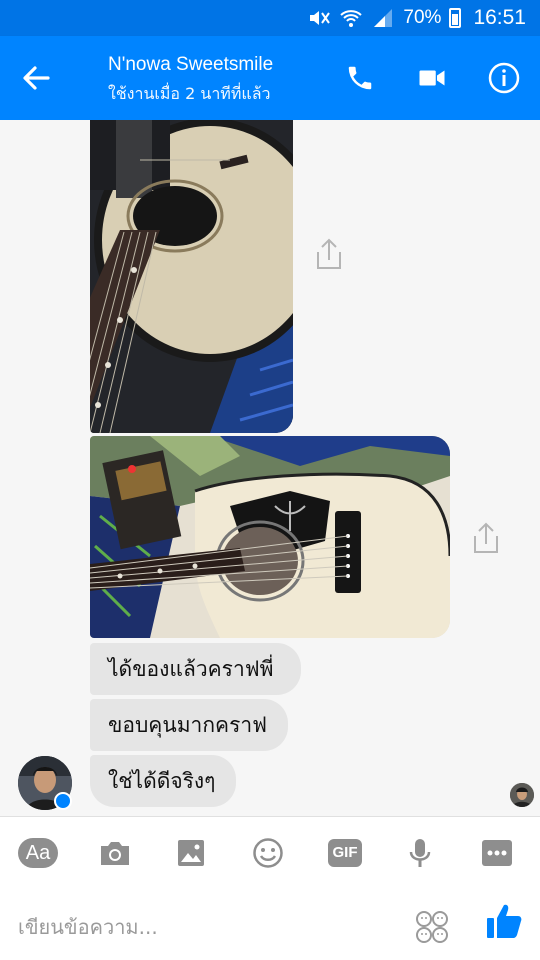 This screenshot has height=960, width=540. I want to click on seen-indicator, so click(522, 795).